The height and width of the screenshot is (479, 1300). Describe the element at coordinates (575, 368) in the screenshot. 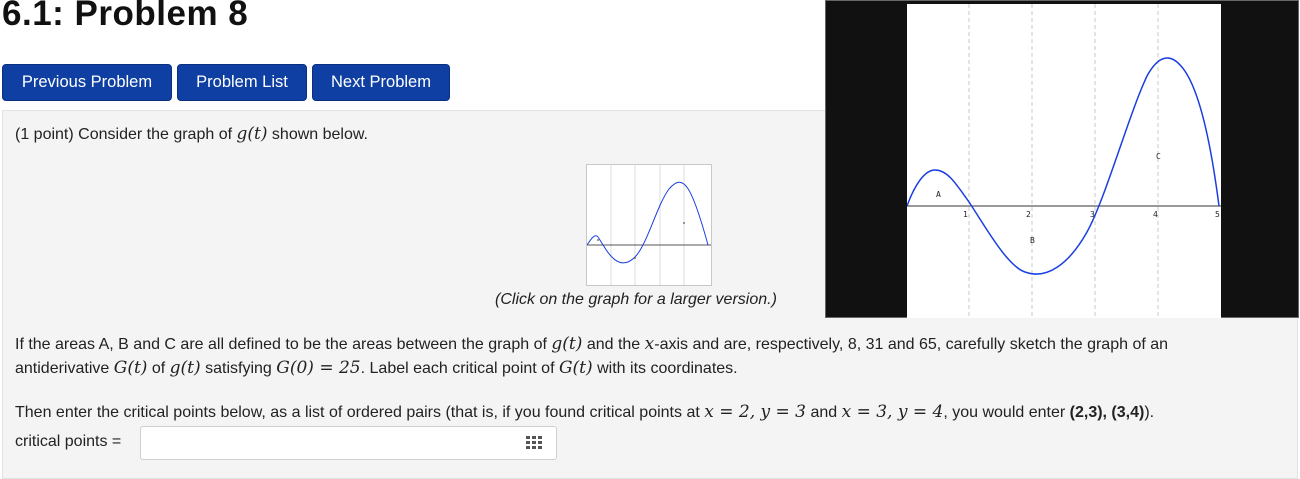

I see `p2-G2: G(t)` at that location.